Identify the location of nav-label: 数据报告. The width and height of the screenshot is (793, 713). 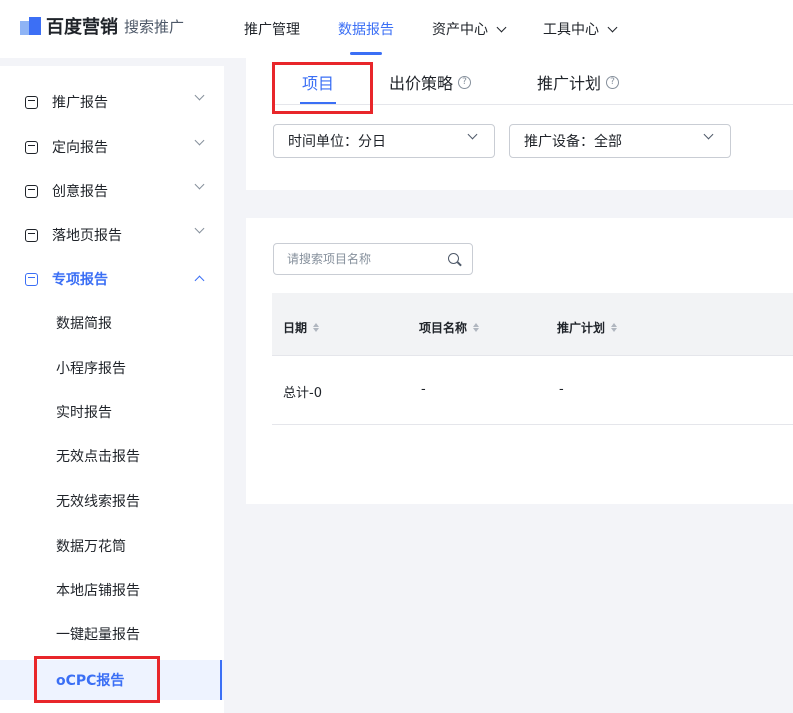
(366, 30).